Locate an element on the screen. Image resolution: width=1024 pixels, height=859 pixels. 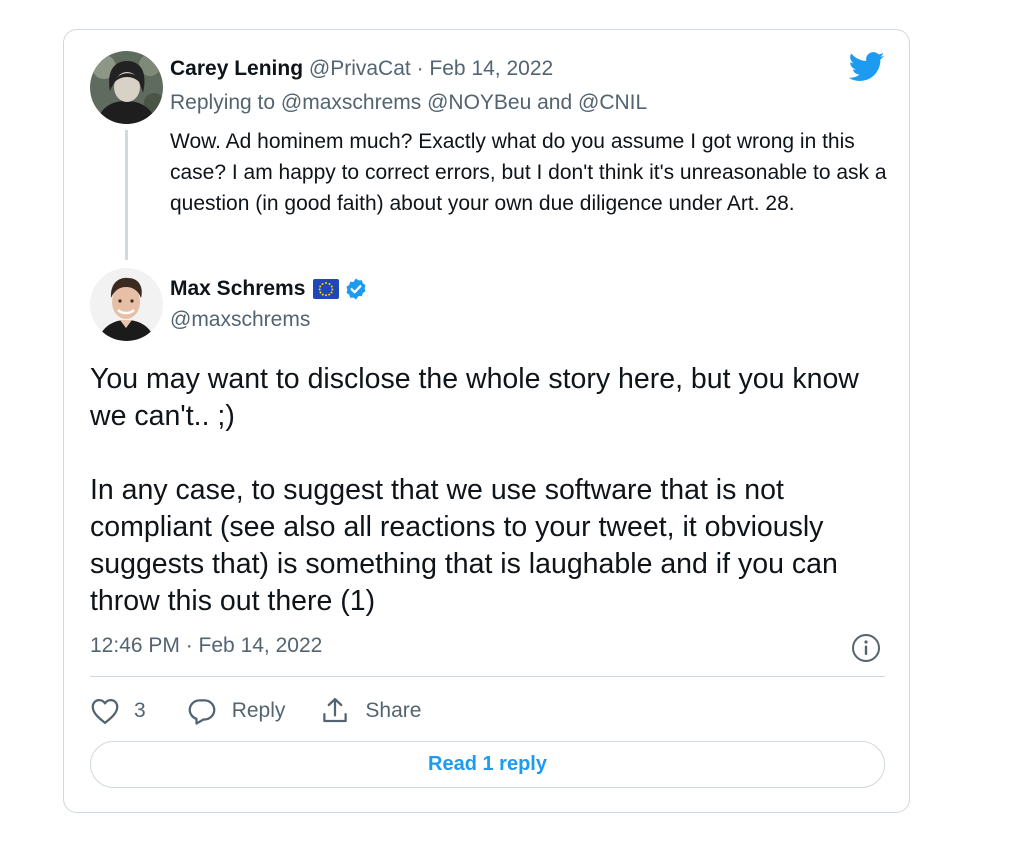
share-button: Share is located at coordinates (370, 711).